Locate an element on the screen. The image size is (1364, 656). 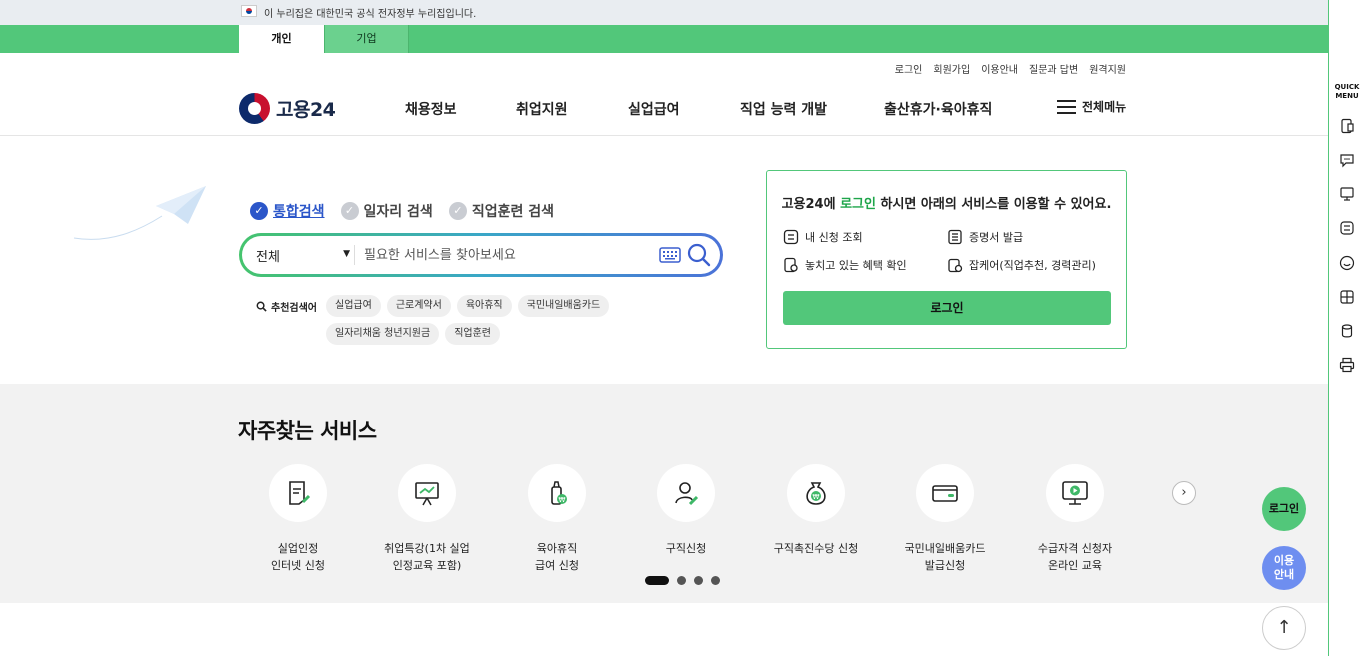
utility-links: 로그인 회원가입 이용안내 질문과 답변 원격지원 is located at coordinates (1010, 68).